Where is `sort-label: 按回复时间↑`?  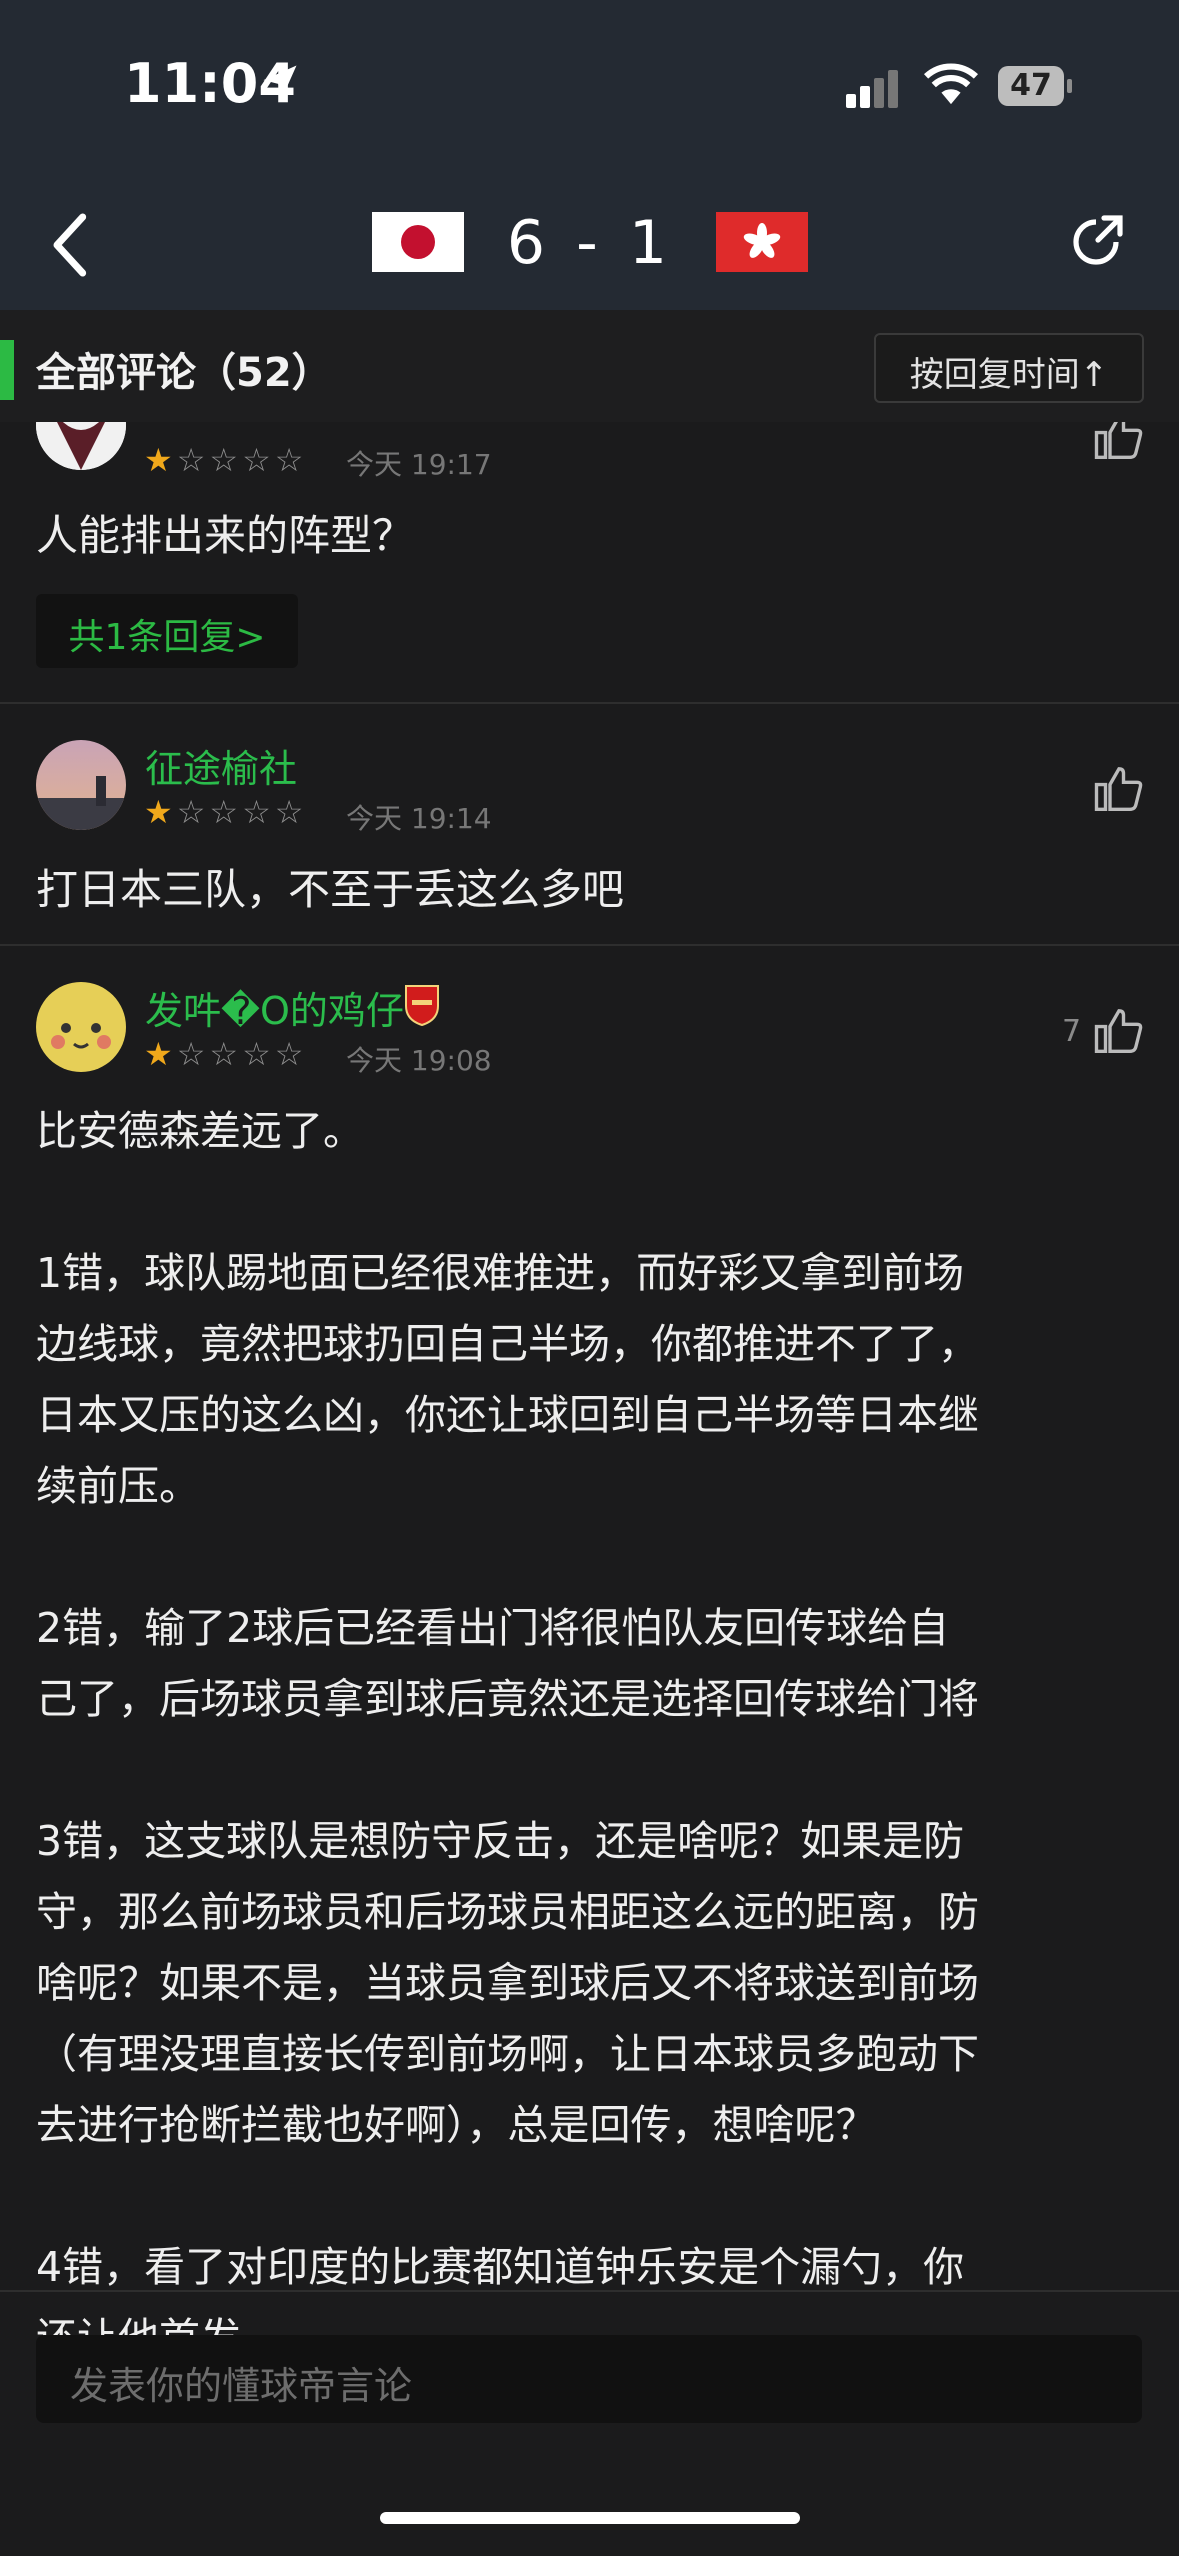 sort-label: 按回复时间↑ is located at coordinates (1009, 375).